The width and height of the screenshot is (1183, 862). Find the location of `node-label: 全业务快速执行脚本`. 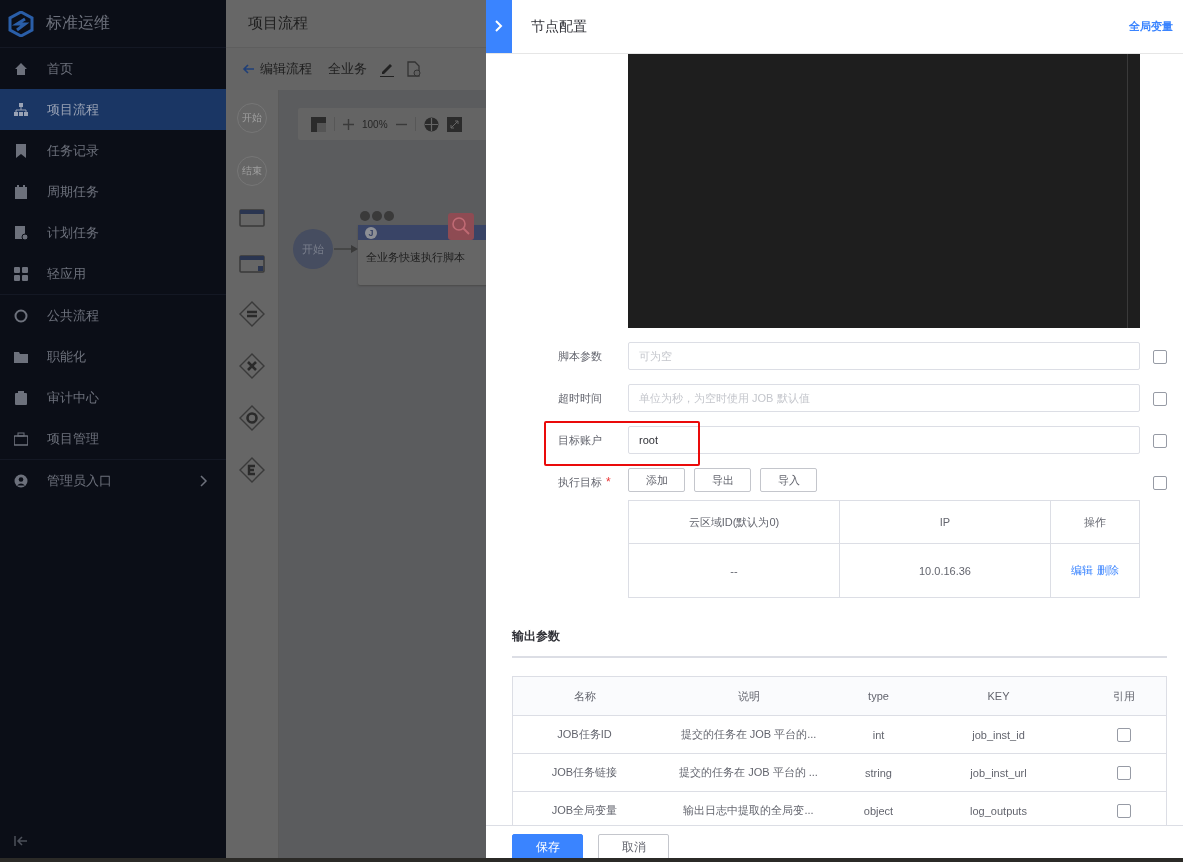

node-label: 全业务快速执行脚本 is located at coordinates (415, 257).